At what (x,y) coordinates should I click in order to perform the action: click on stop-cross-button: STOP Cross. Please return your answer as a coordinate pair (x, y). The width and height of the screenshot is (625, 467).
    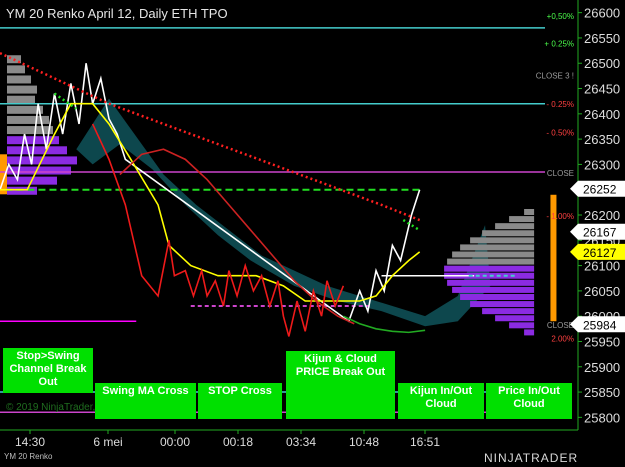
    Looking at the image, I should click on (240, 401).